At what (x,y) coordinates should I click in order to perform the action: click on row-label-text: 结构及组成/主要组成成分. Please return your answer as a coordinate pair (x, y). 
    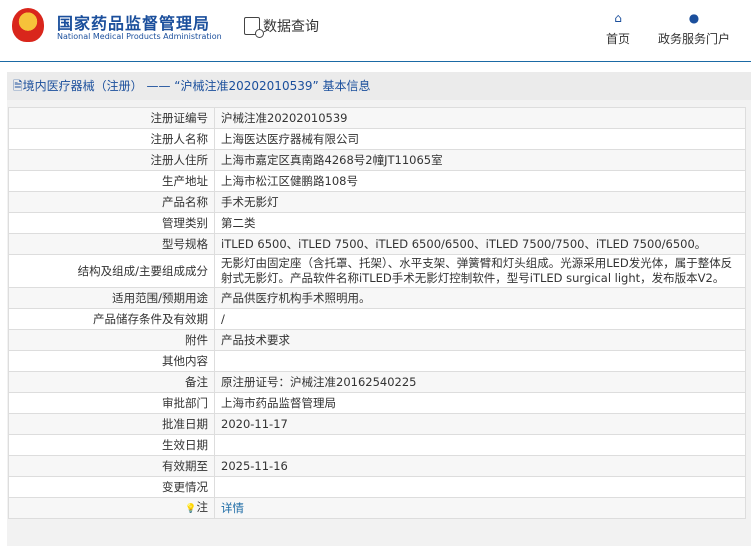
    Looking at the image, I should click on (142, 270).